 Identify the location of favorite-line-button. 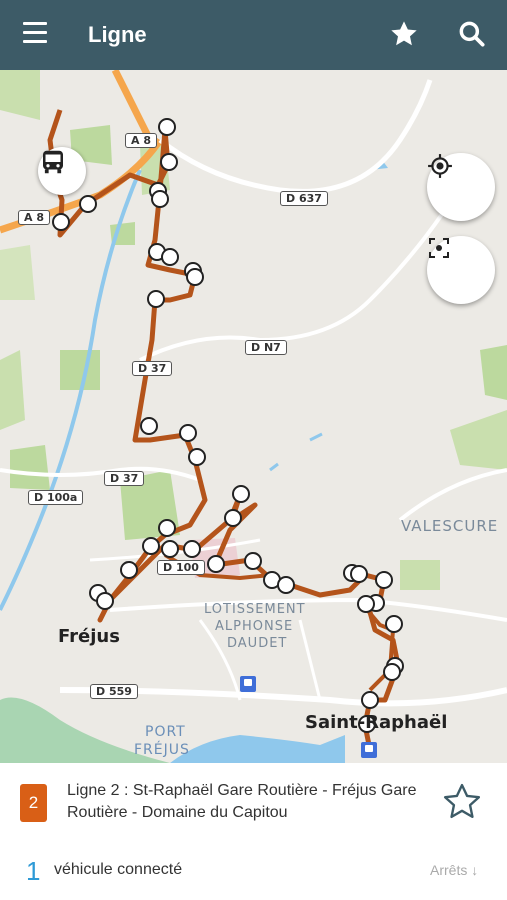
(463, 803).